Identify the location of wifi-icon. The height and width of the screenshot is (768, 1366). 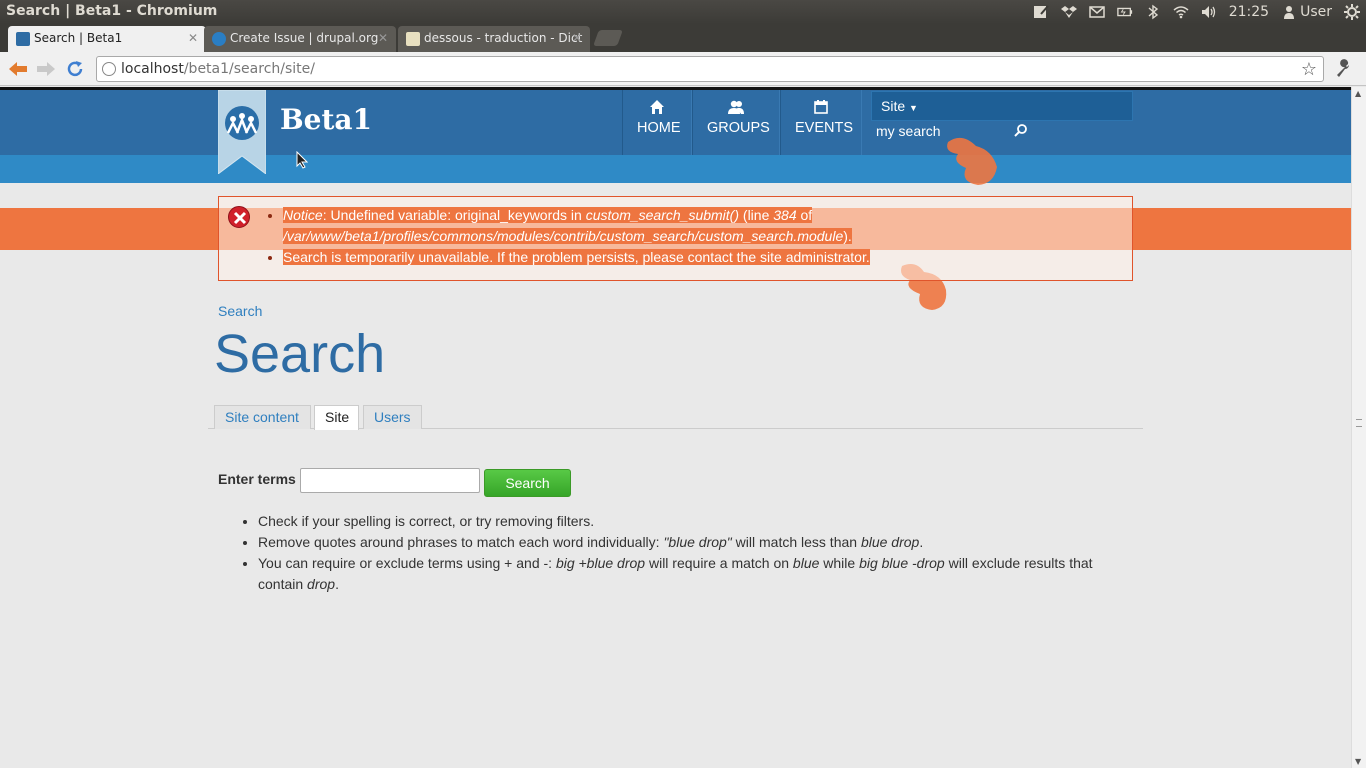
(1181, 12).